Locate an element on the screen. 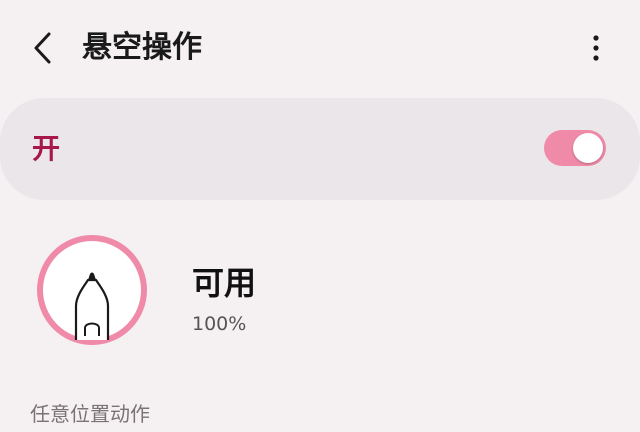 This screenshot has width=640, height=432. s-pen-battery-ring-icon is located at coordinates (92, 290).